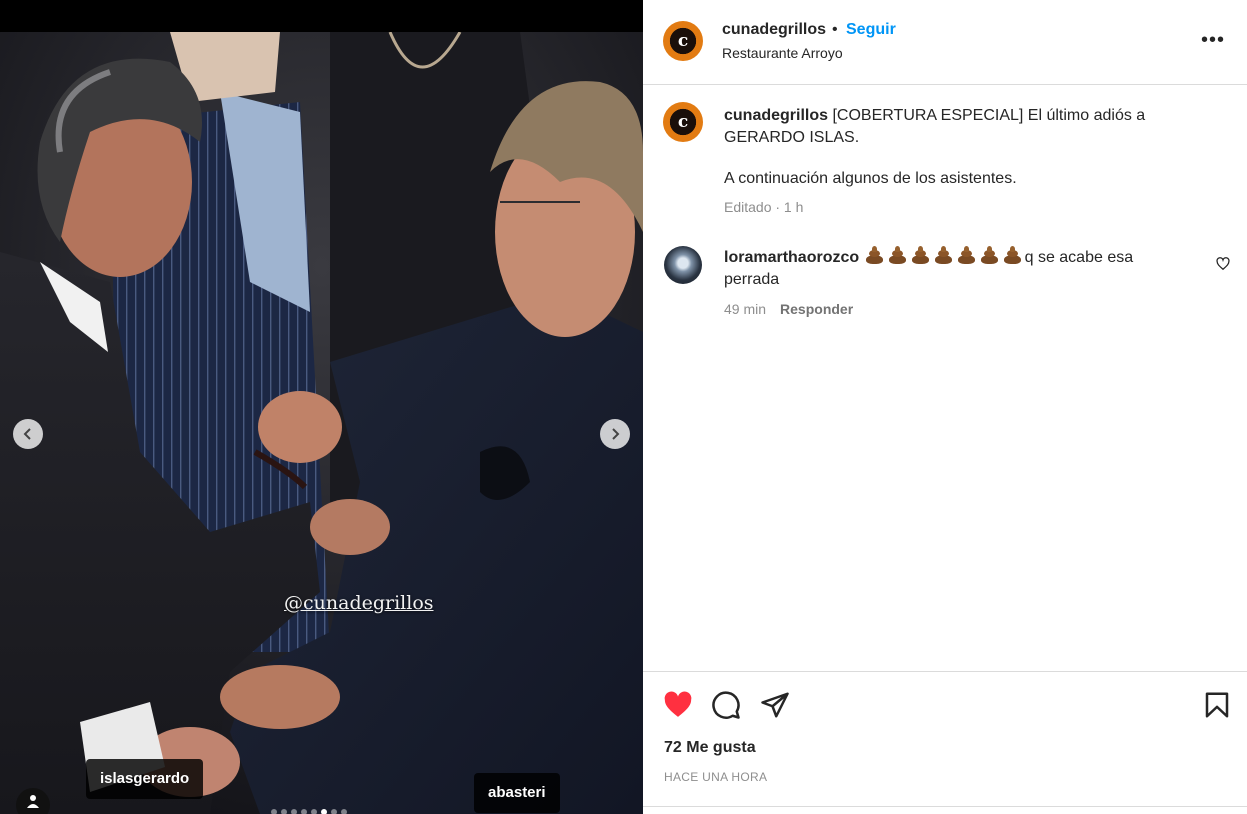  I want to click on comment-bubble-icon, so click(726, 705).